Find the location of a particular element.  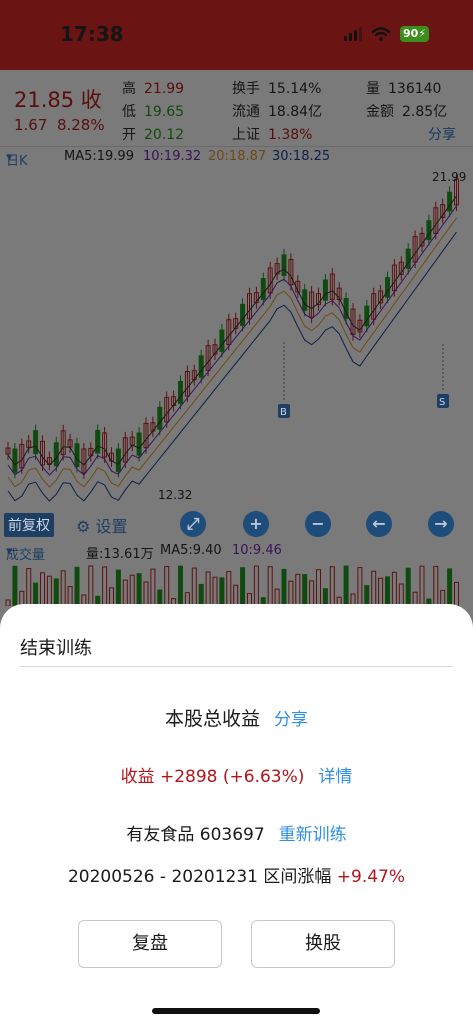

review-button: 复盘 is located at coordinates (150, 944).